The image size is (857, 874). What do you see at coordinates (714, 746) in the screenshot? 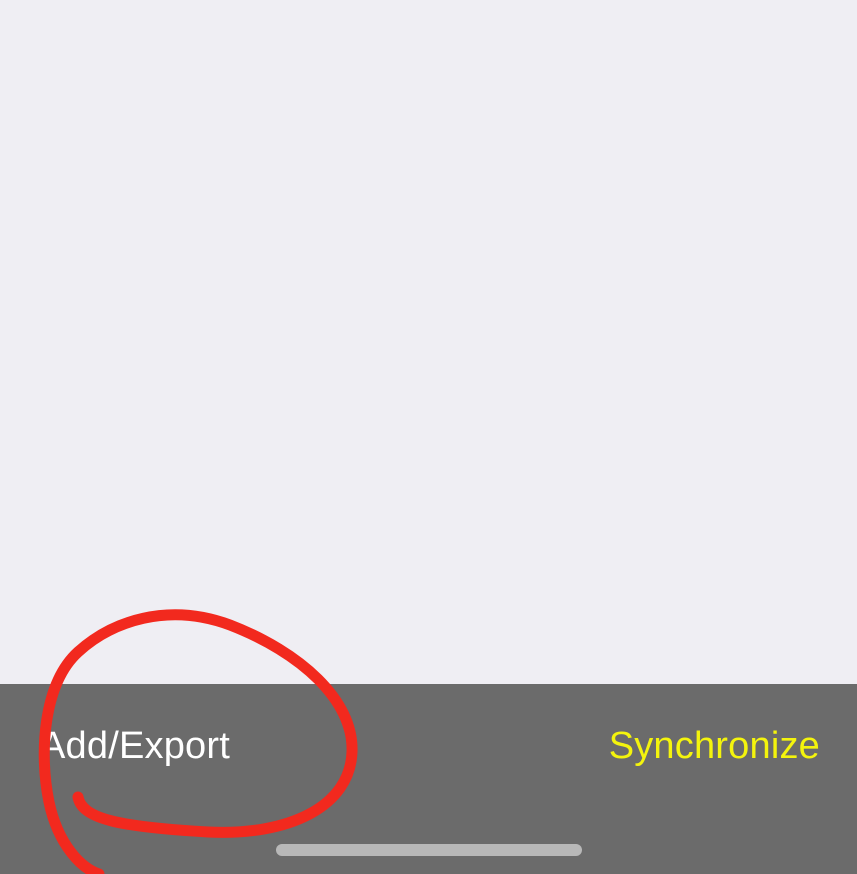
I see `synchronize-button: Synchronize` at bounding box center [714, 746].